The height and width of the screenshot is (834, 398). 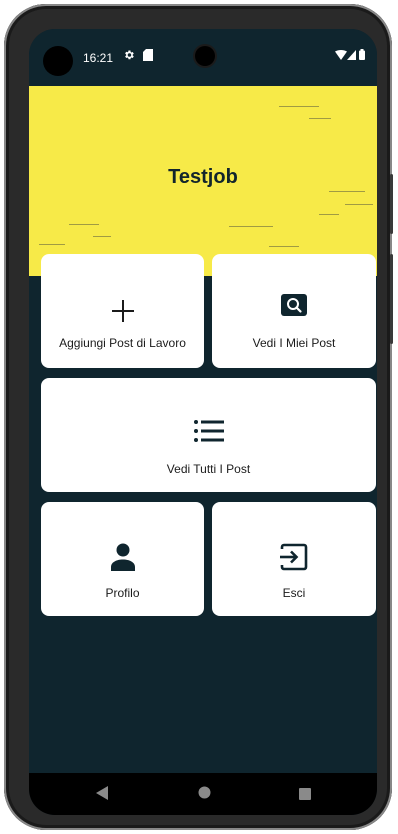 I want to click on status-time: 16:21, so click(x=98, y=58).